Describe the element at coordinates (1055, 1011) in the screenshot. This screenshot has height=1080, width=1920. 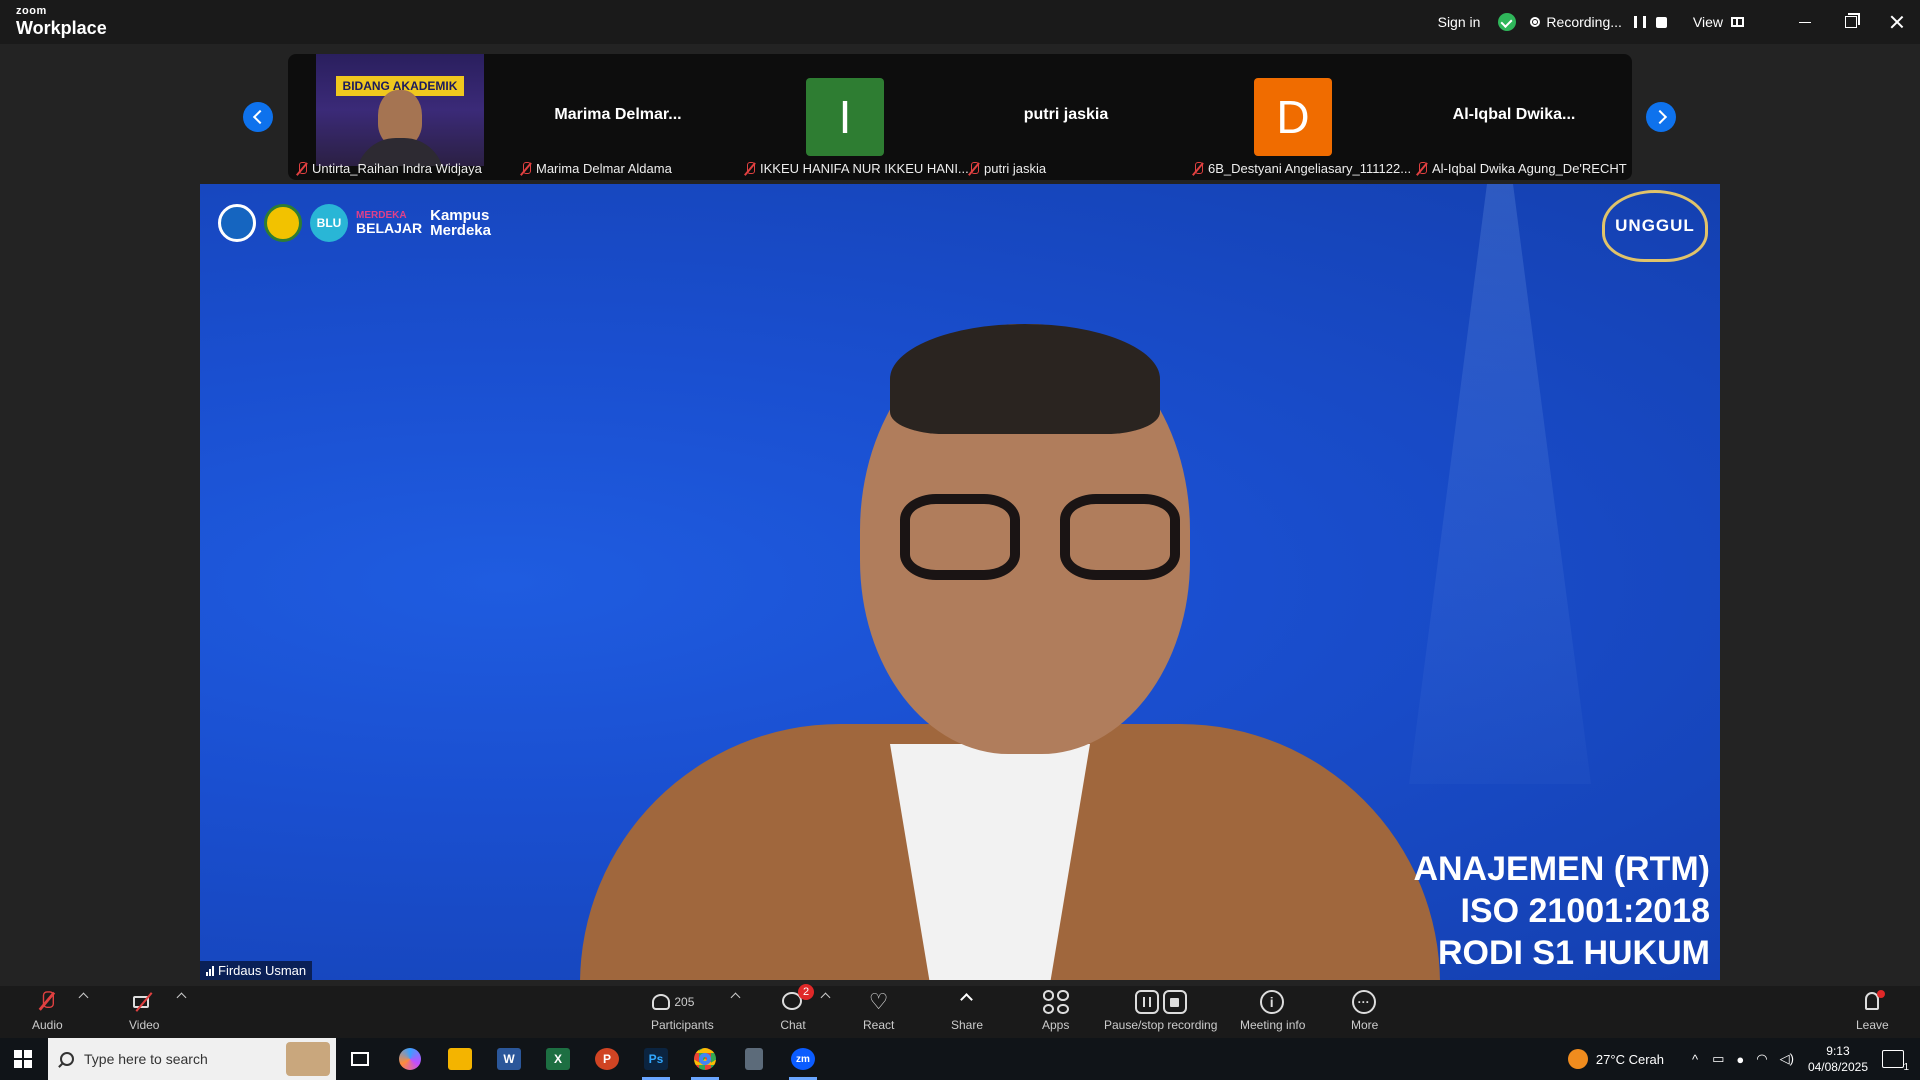
I see `apps-button: Apps` at that location.